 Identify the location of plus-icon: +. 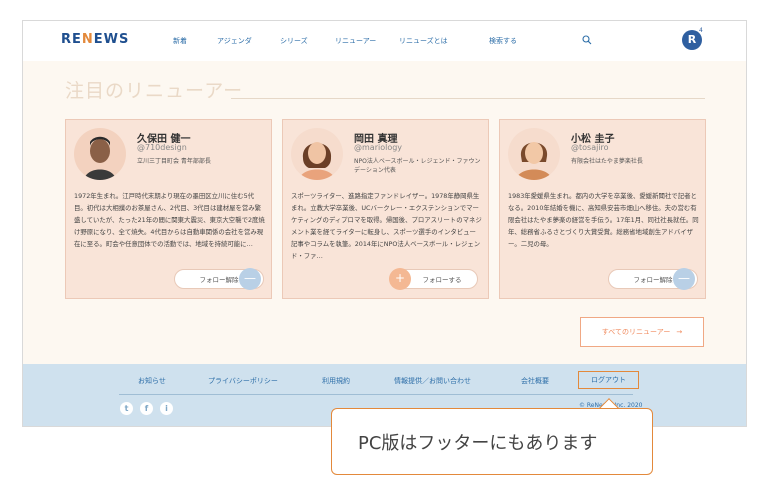
(400, 279).